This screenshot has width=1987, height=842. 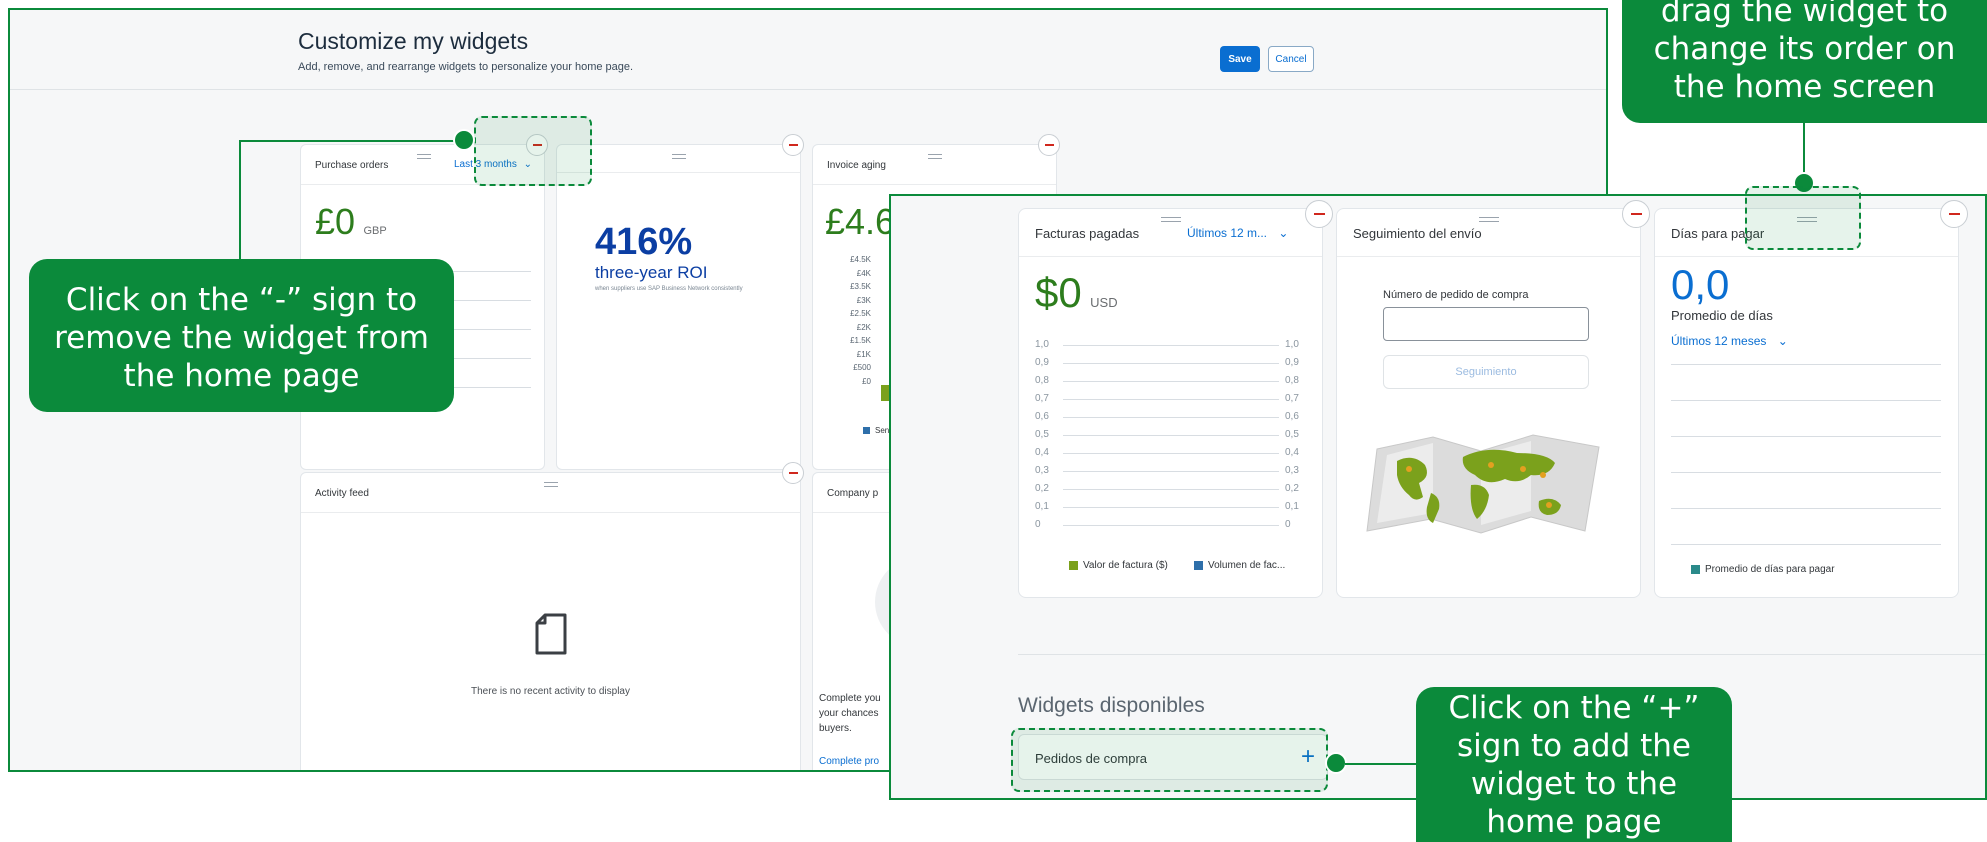 What do you see at coordinates (863, 327) in the screenshot?
I see `y-tick-label: £2K` at bounding box center [863, 327].